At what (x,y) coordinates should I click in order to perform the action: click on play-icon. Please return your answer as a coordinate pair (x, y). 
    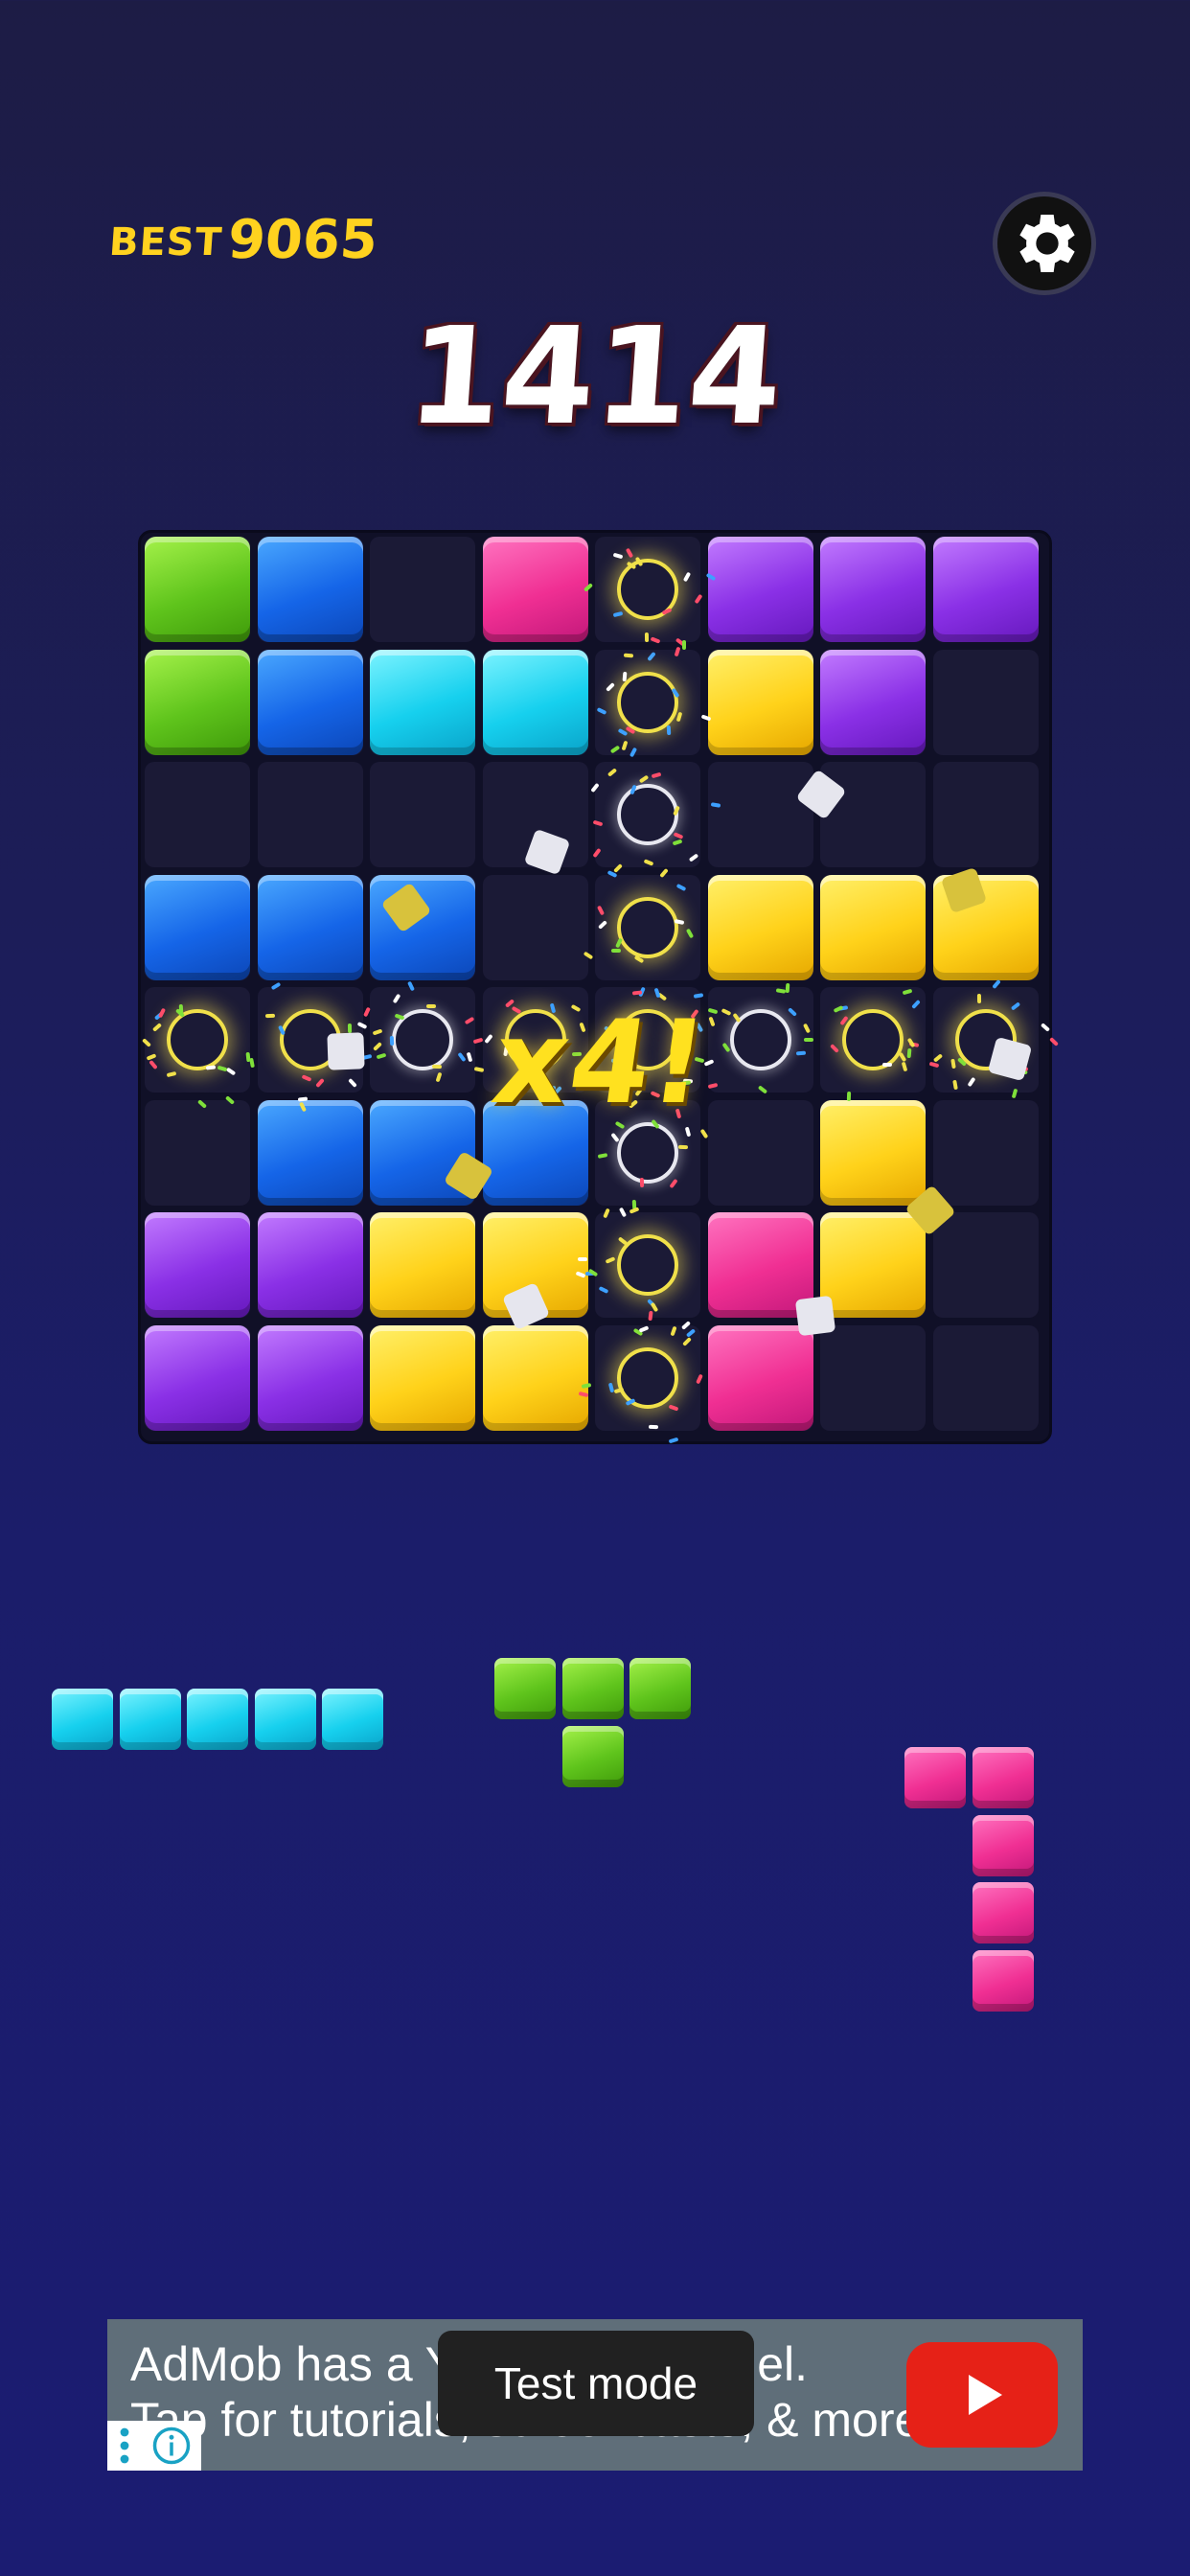
    Looking at the image, I should click on (985, 2395).